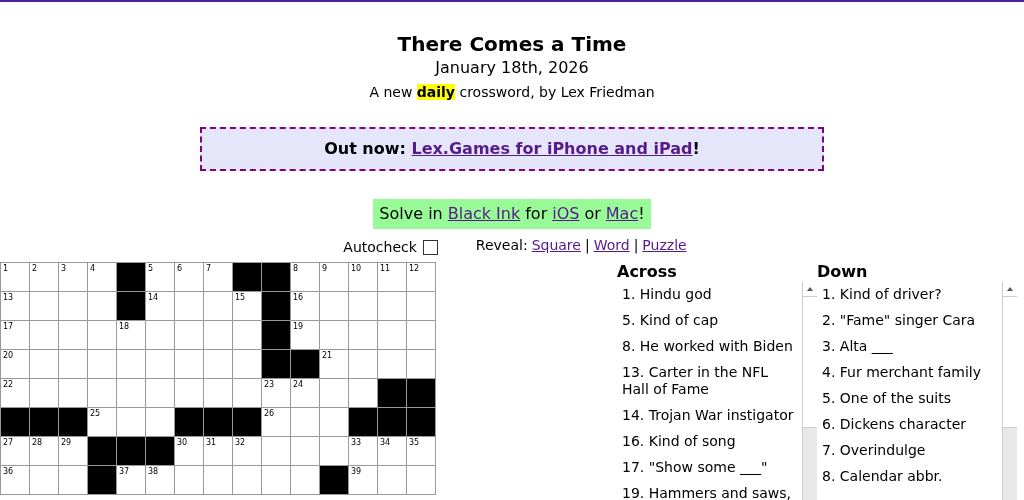 The width and height of the screenshot is (1024, 500). I want to click on grid-square: 8, so click(305, 277).